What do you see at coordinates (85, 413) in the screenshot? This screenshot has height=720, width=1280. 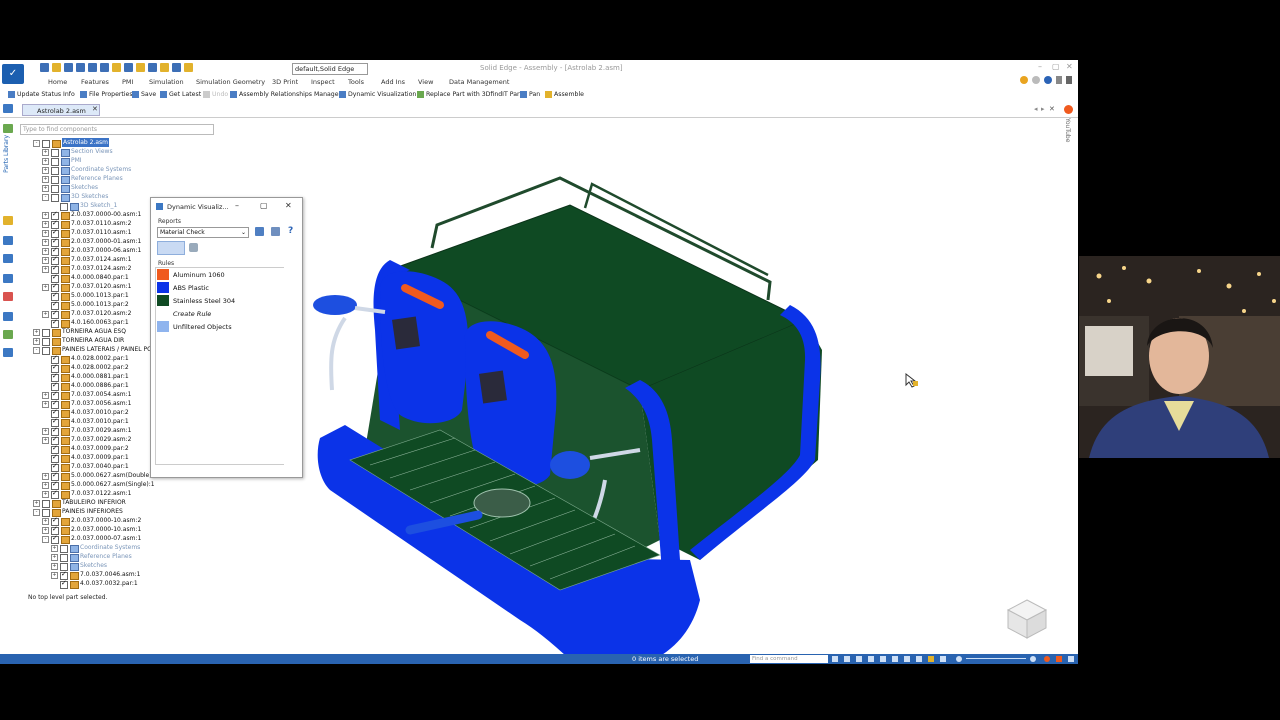 I see `tree-row: 4.0.037.0010.par:2` at bounding box center [85, 413].